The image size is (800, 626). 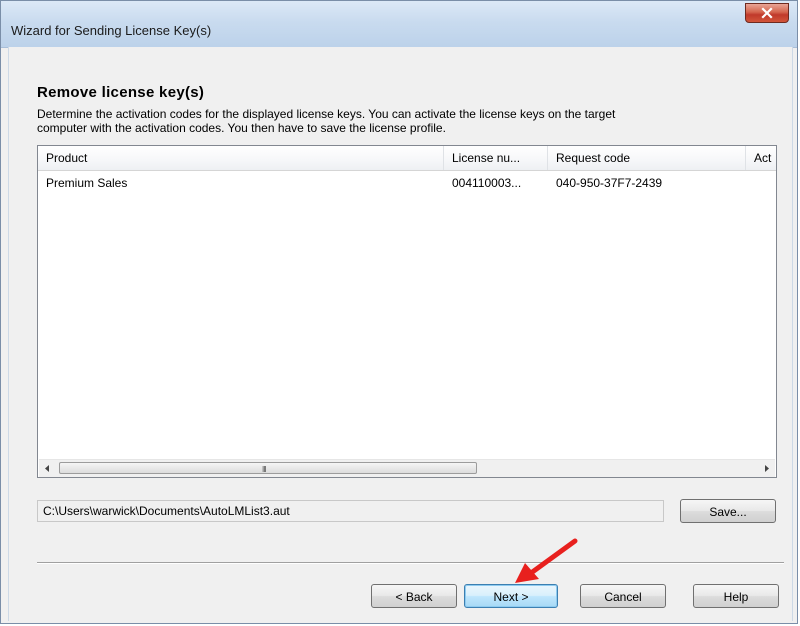 I want to click on arrow-left-icon, so click(x=47, y=468).